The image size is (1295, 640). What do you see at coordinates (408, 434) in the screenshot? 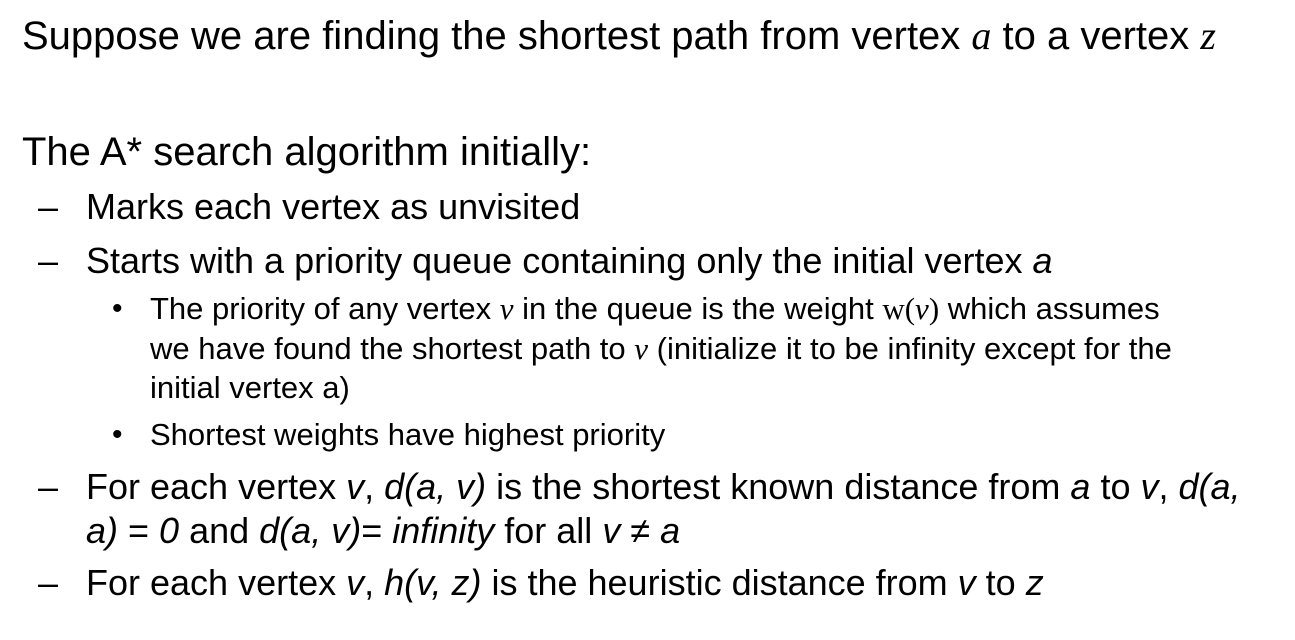
I see `subitem-shortest-weights: Shortest weights have highest priority` at bounding box center [408, 434].